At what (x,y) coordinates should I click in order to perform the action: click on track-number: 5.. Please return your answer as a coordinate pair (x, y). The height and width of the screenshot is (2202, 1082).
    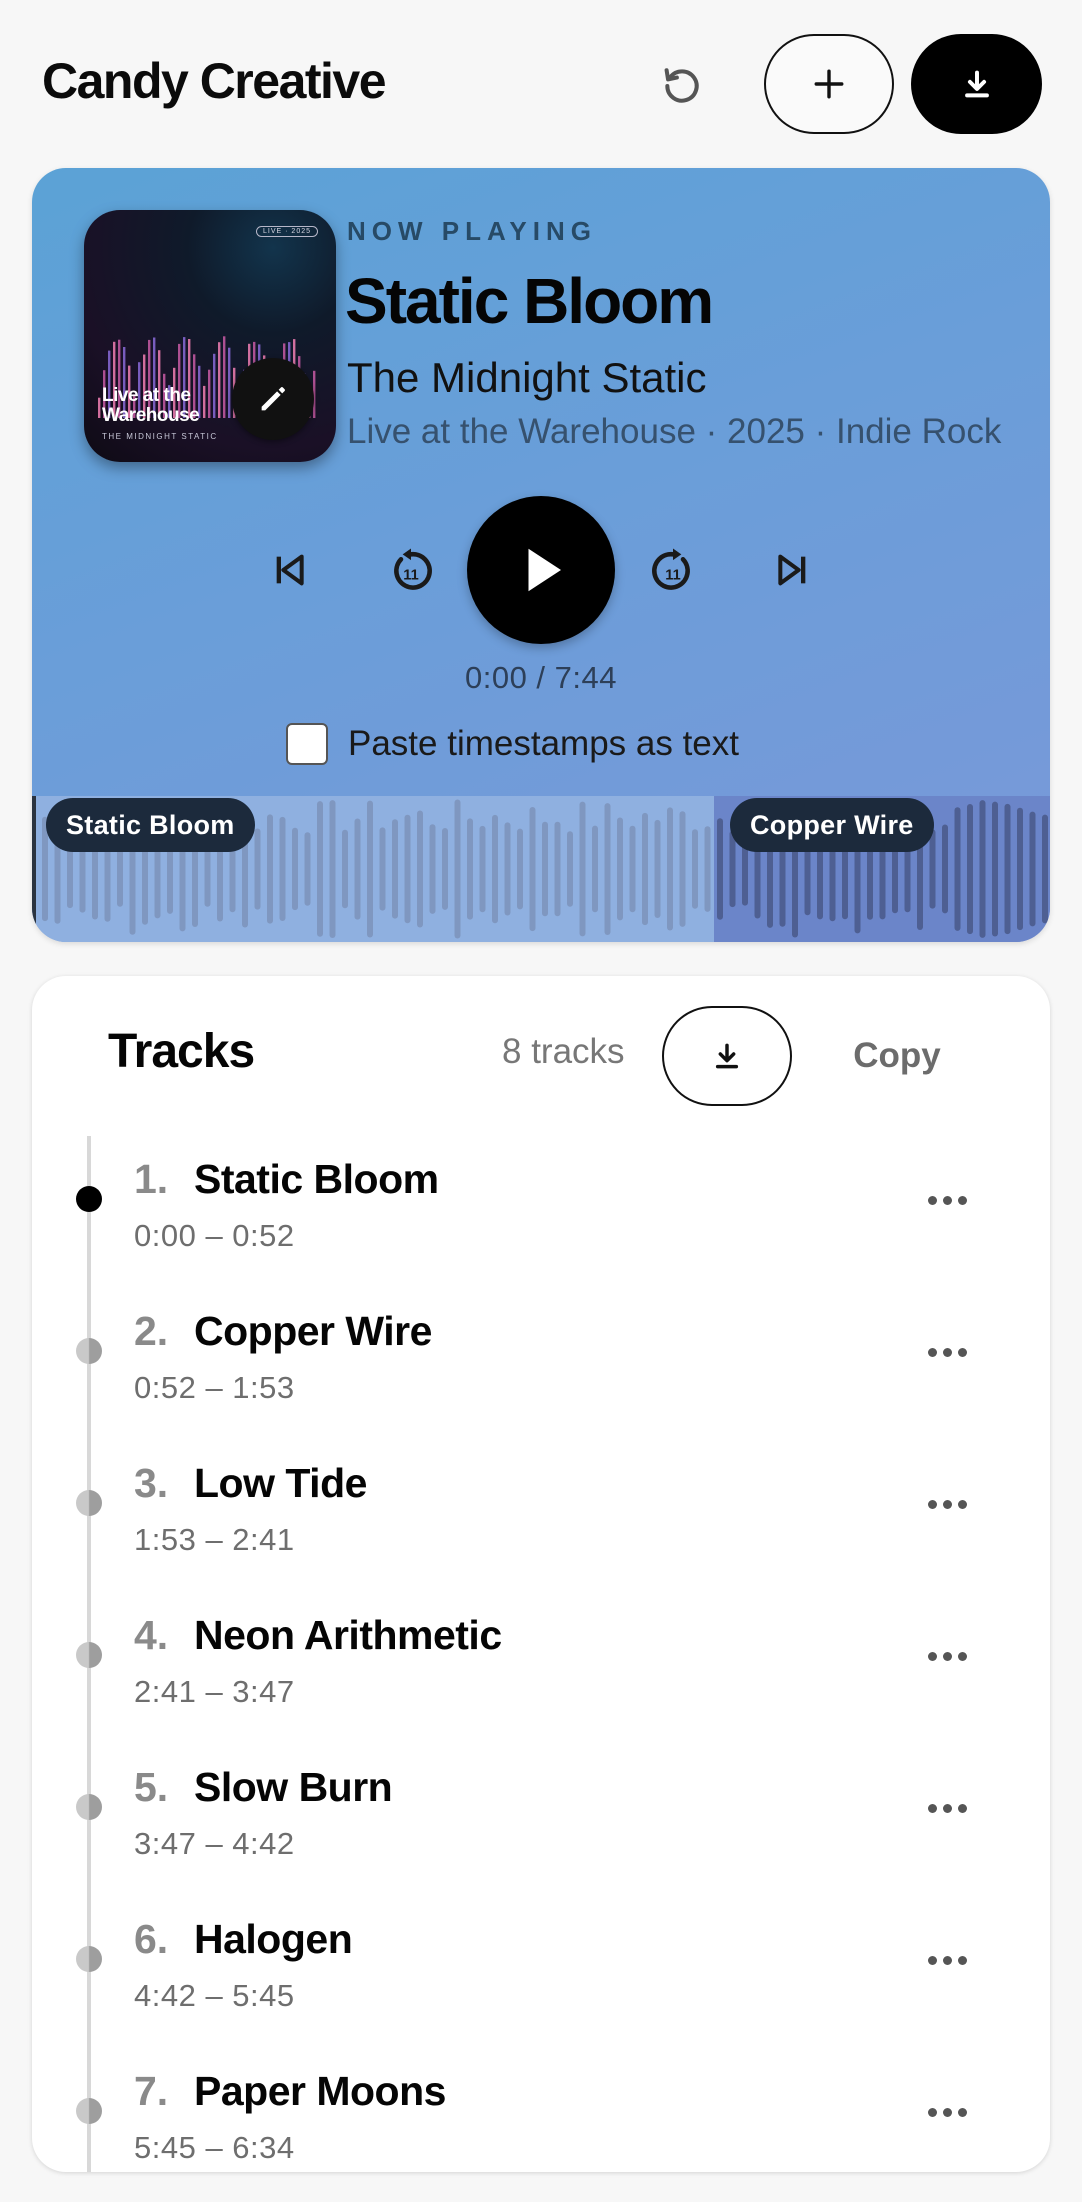
    Looking at the image, I should click on (151, 1787).